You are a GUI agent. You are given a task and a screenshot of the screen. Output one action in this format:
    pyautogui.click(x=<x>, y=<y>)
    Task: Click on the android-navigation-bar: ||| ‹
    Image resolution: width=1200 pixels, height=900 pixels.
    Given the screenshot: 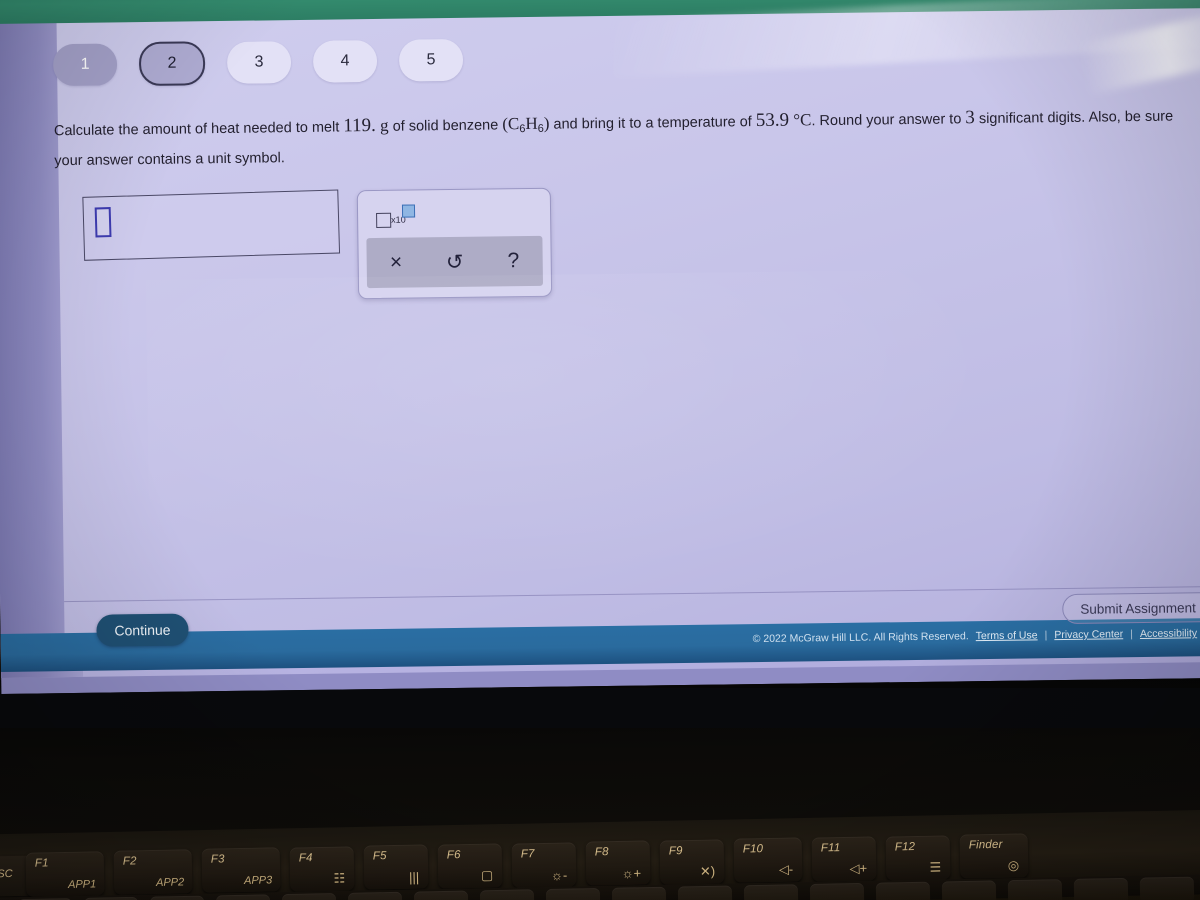 What is the action you would take?
    pyautogui.click(x=600, y=708)
    